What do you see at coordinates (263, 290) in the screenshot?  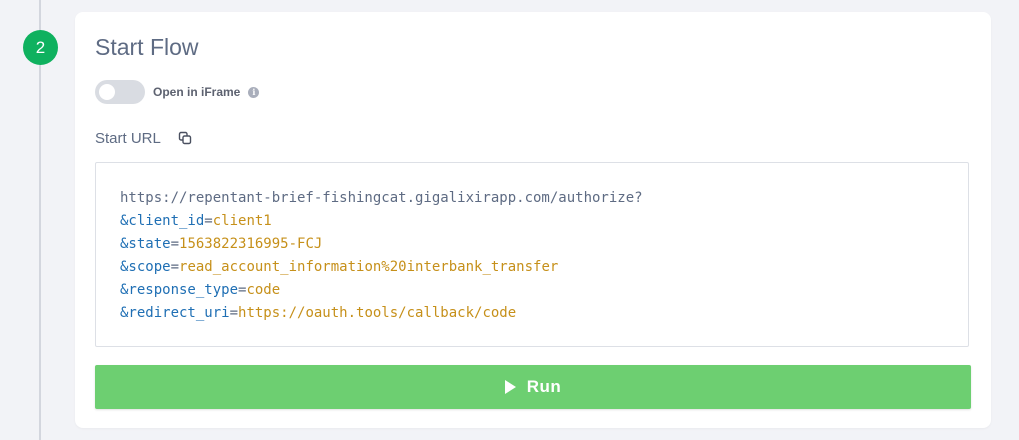 I see `param-value: code` at bounding box center [263, 290].